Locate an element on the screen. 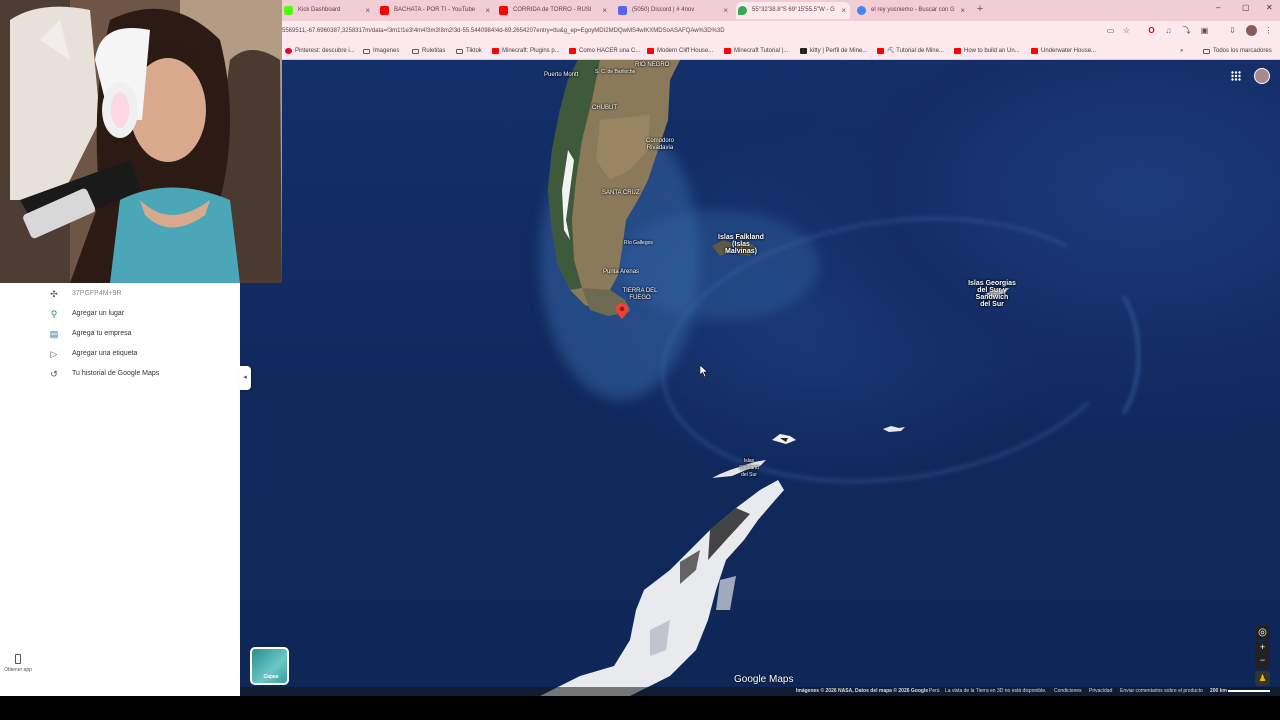 The width and height of the screenshot is (1280, 720). label-falkland-islands: Islas Falkland (Islas Malvinas) is located at coordinates (741, 244).